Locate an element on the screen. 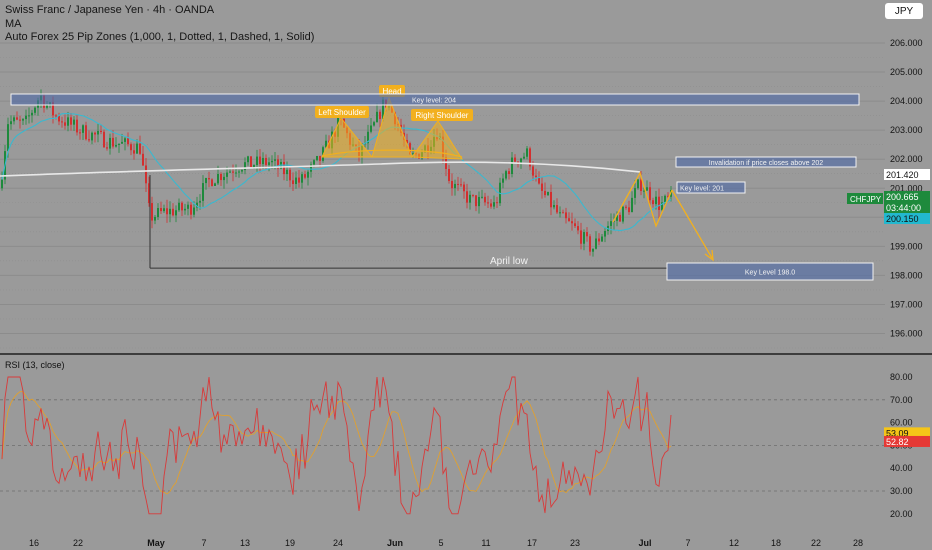 The height and width of the screenshot is (550, 932). marker-200150-label: 200.150 is located at coordinates (902, 219).